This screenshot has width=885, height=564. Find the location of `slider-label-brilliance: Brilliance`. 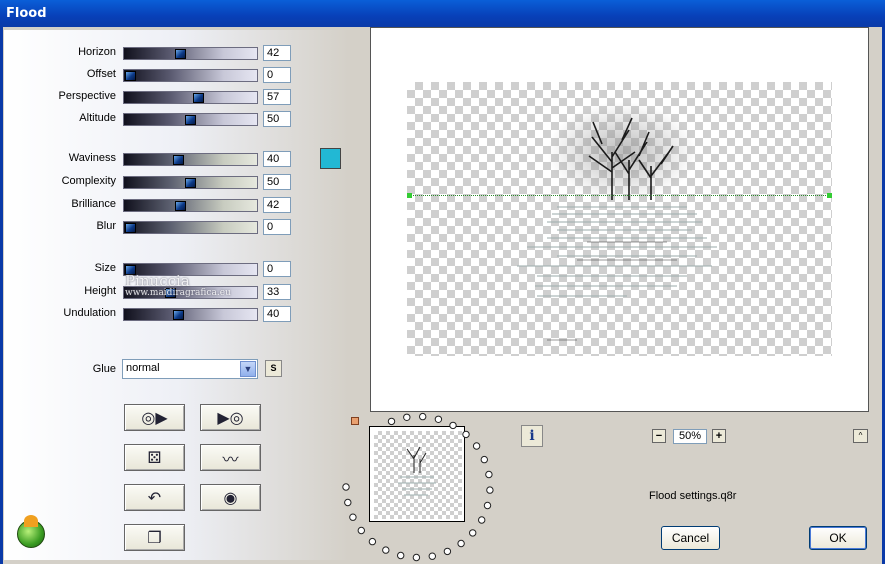

slider-label-brilliance: Brilliance is located at coordinates (93, 204).